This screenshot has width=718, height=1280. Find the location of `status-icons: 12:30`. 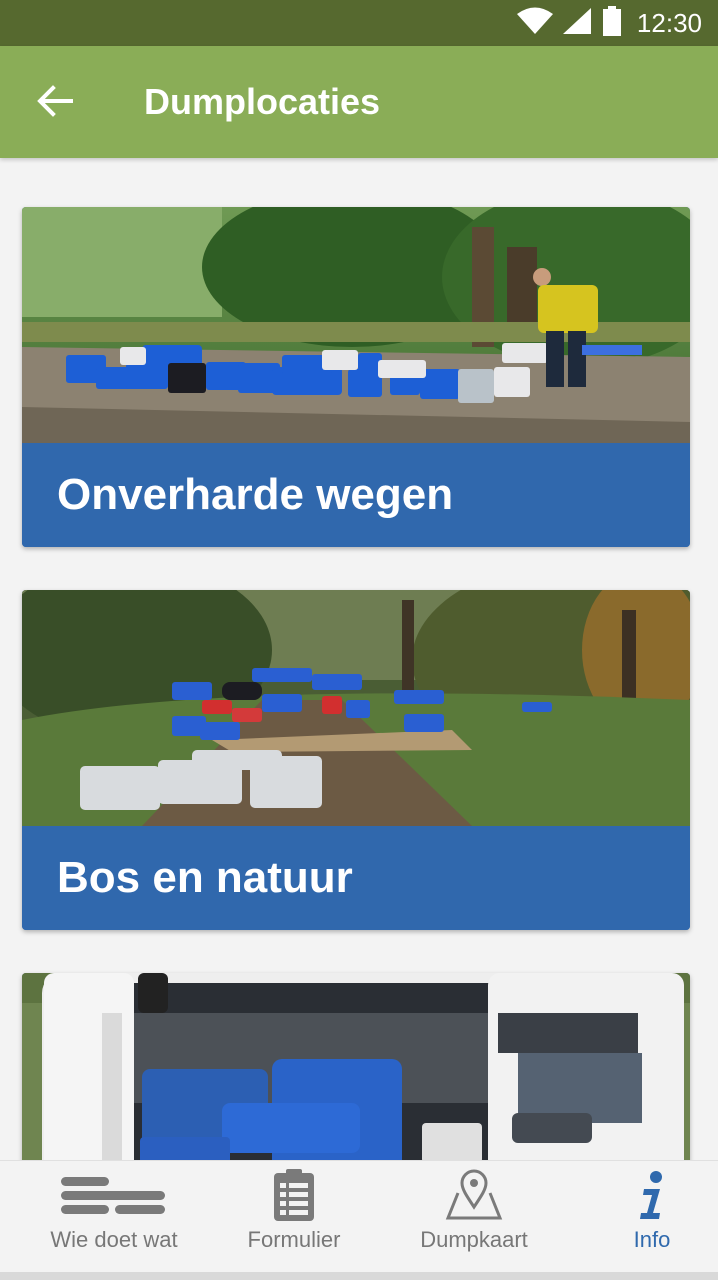

status-icons: 12:30 is located at coordinates (609, 23).